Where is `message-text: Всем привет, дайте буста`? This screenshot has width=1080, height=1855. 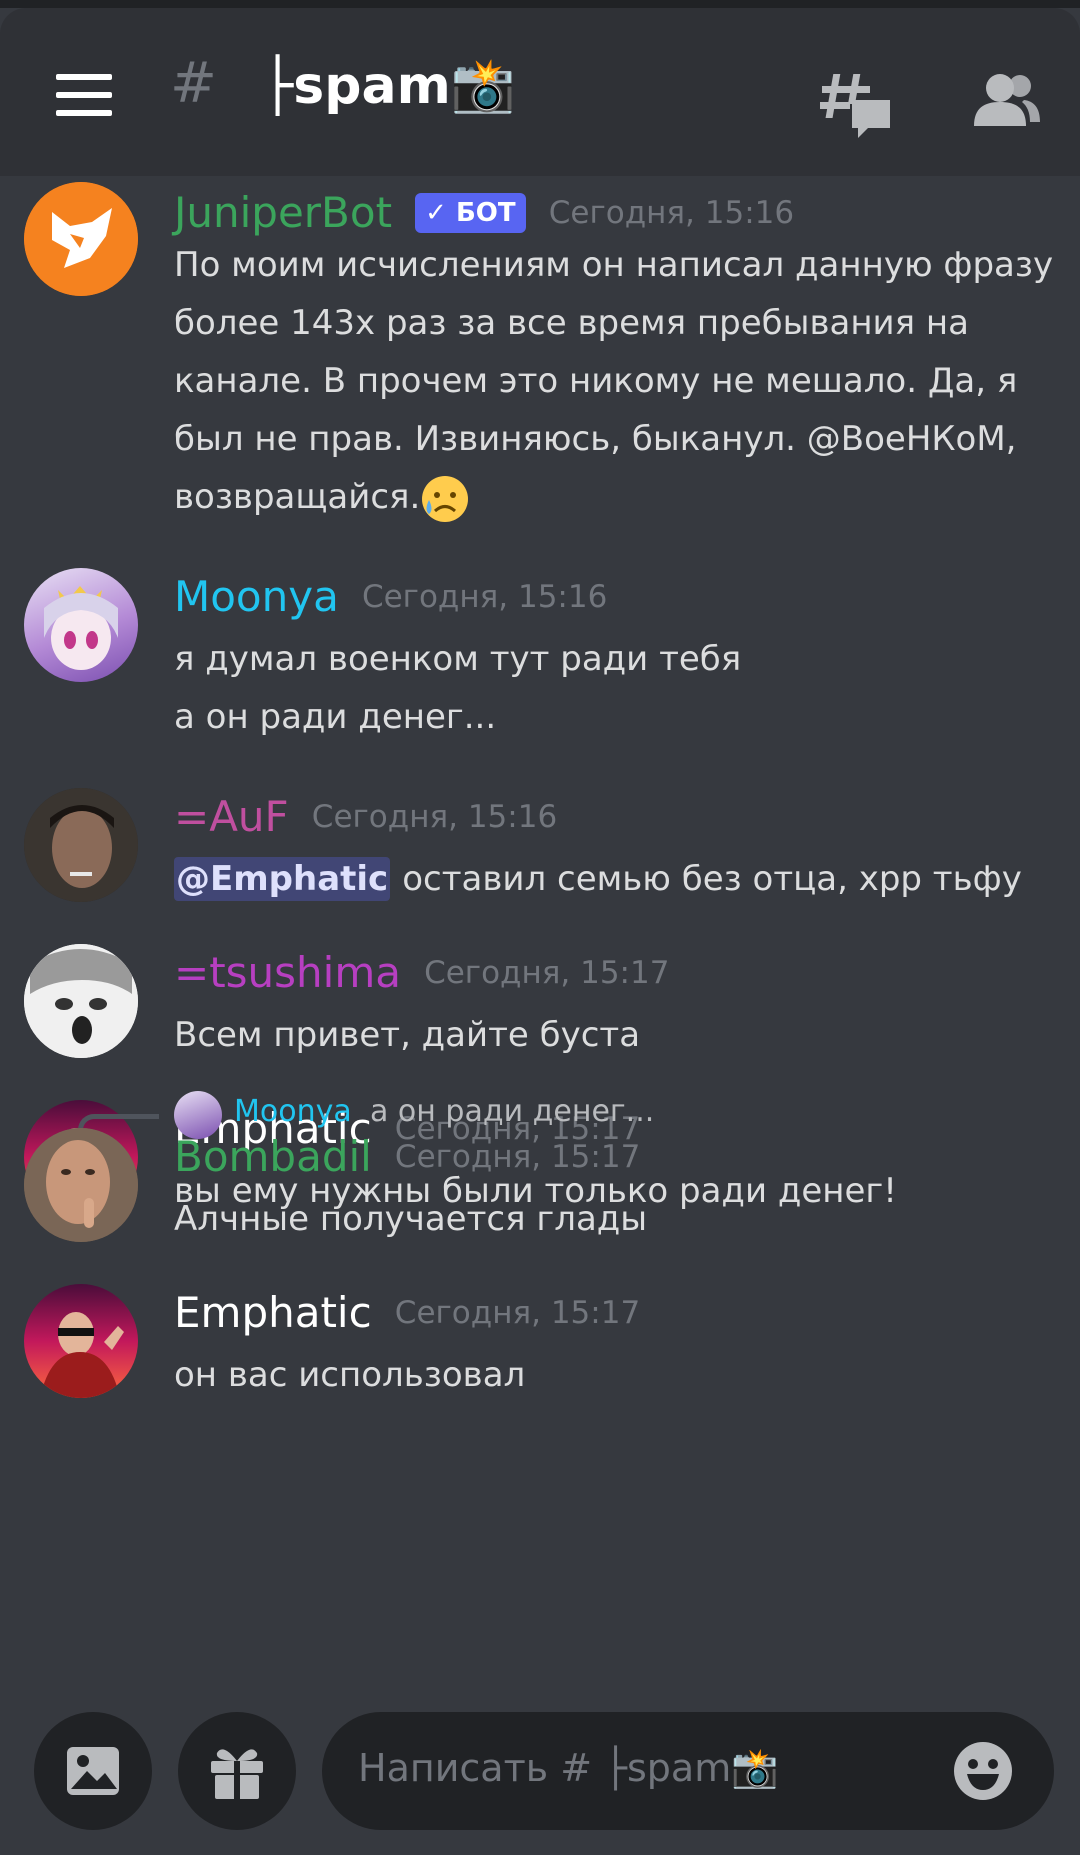
message-text: Всем привет, дайте буста is located at coordinates (407, 1035).